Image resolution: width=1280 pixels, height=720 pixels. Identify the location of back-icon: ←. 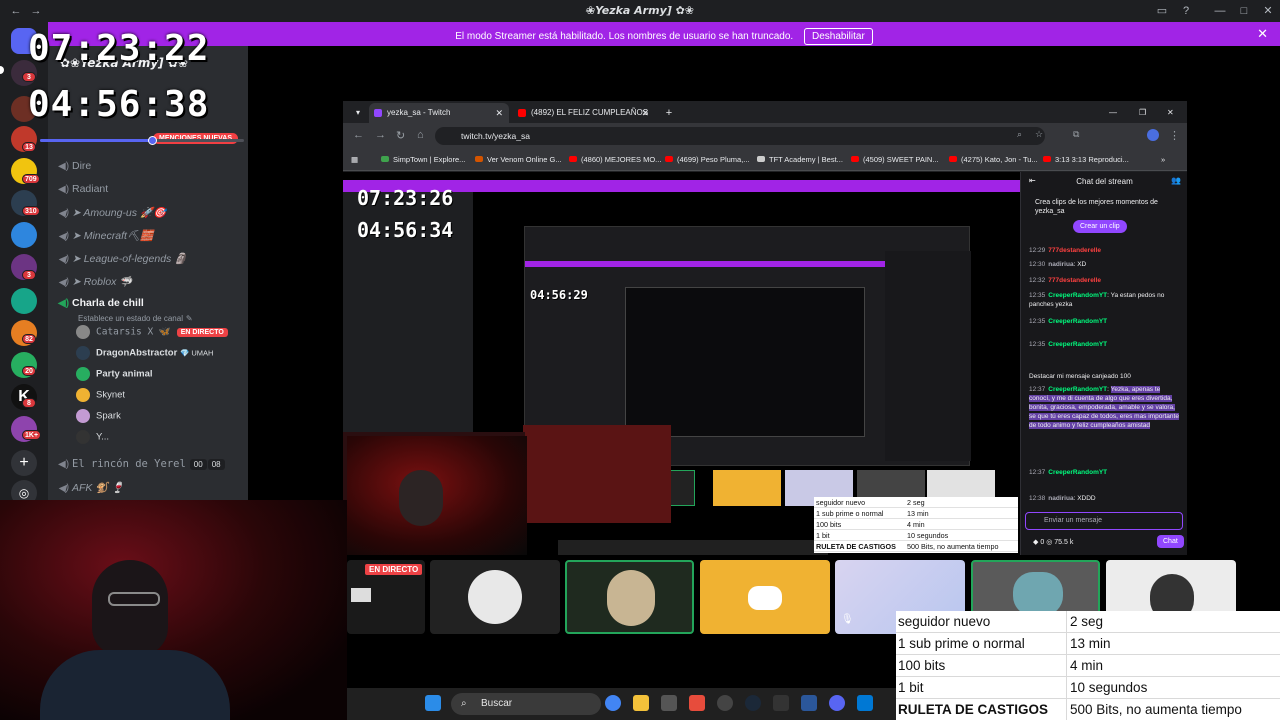
(358, 135).